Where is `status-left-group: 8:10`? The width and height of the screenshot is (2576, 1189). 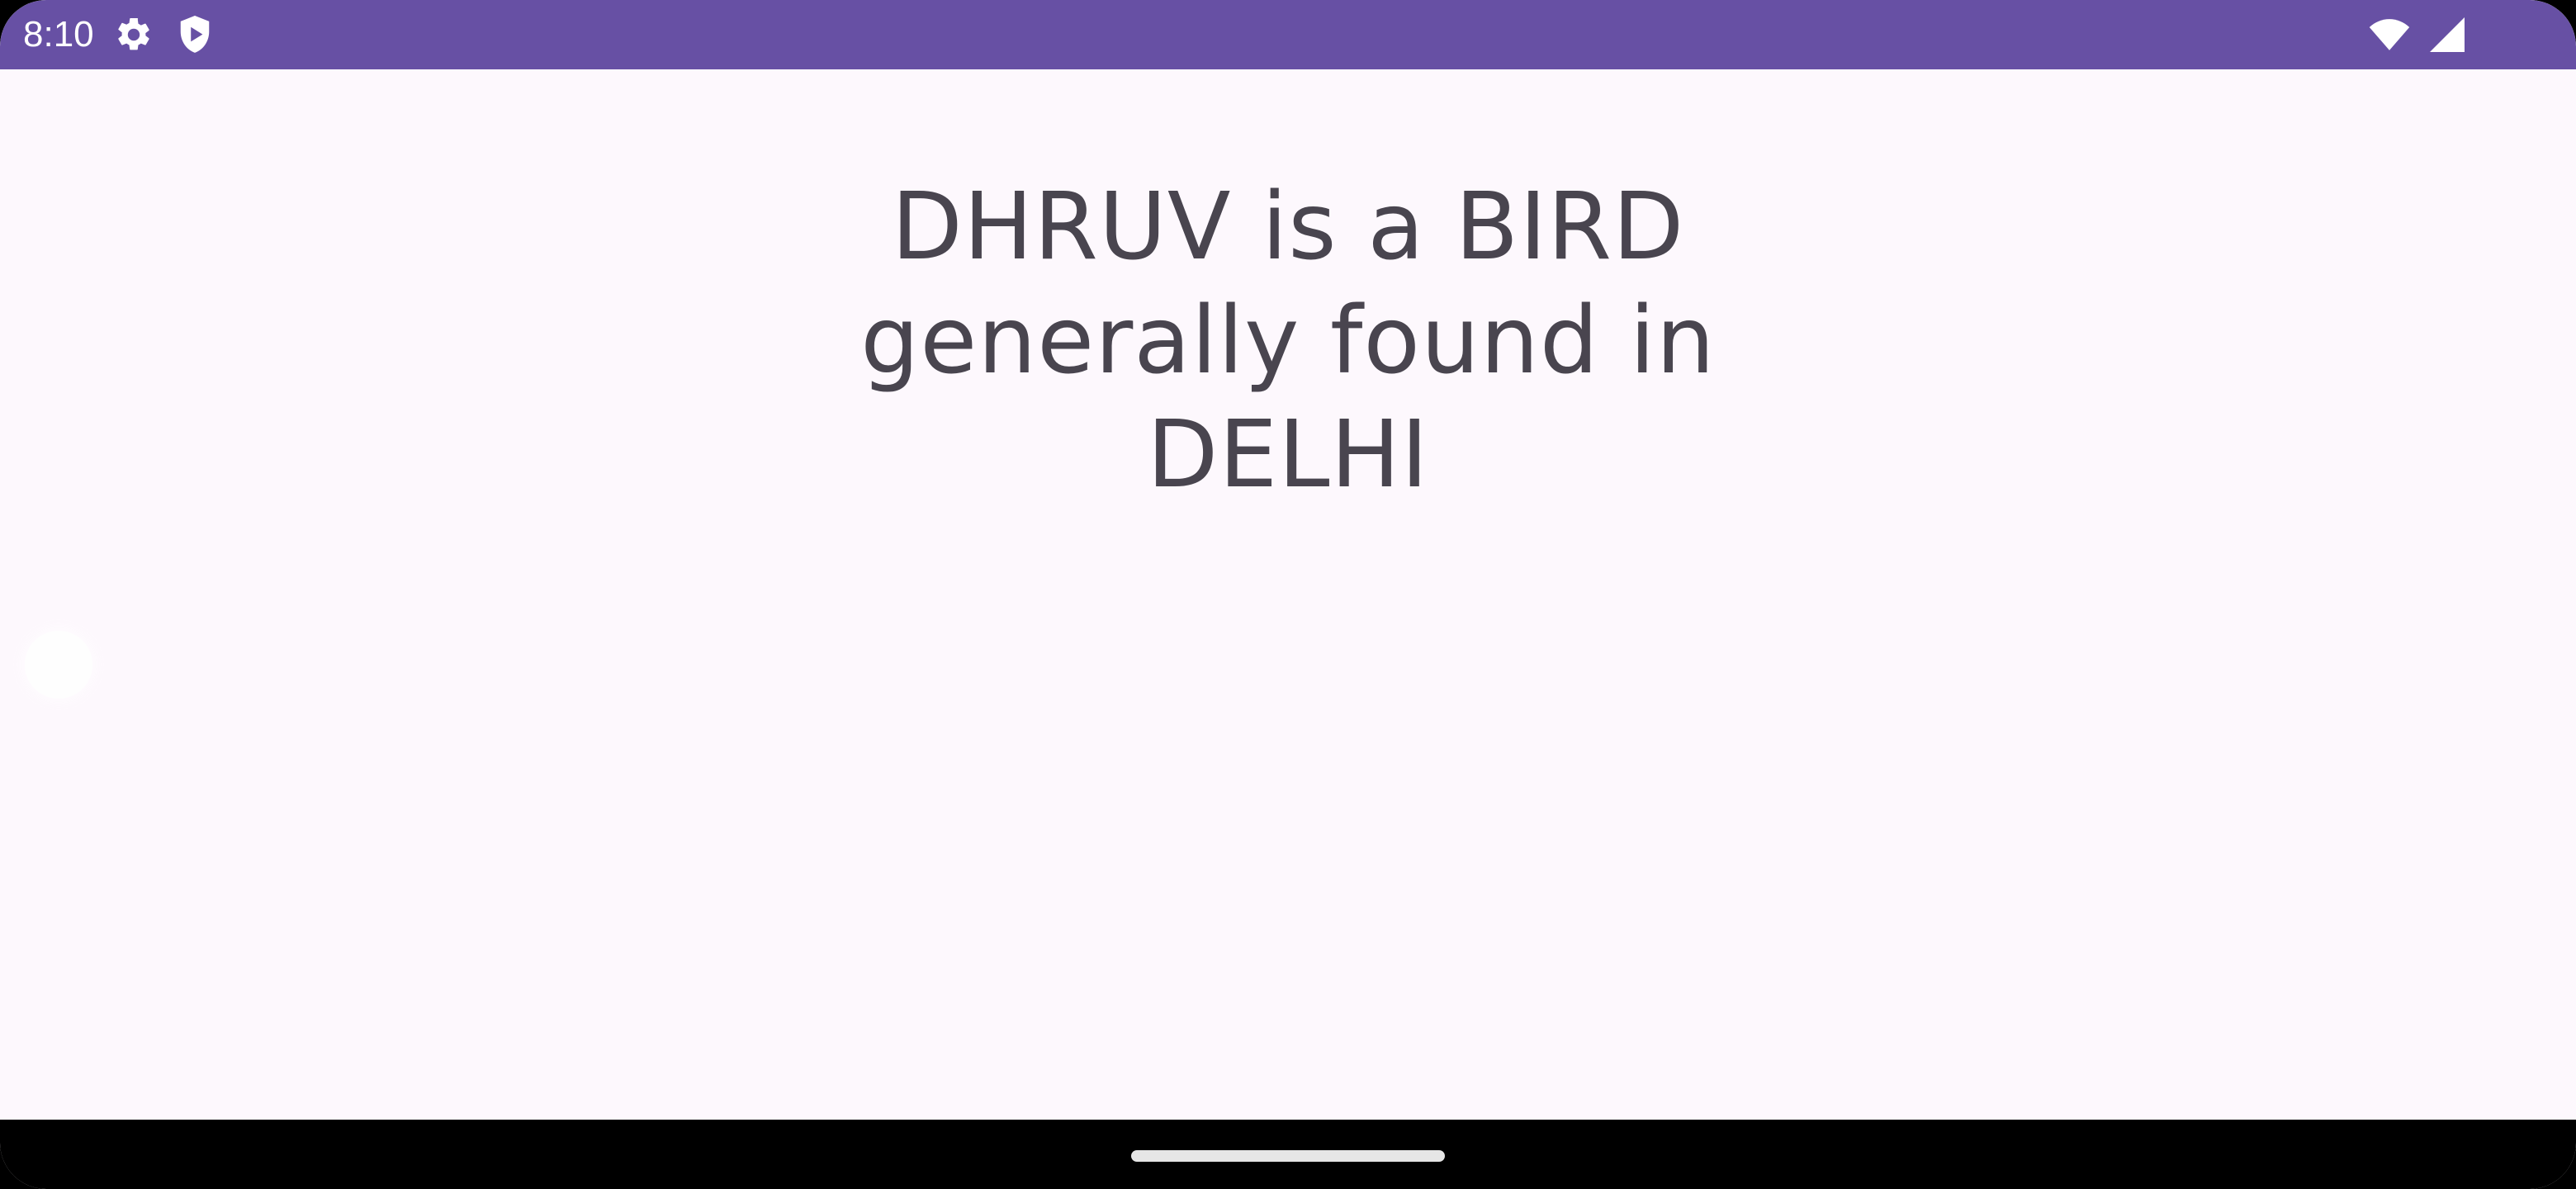 status-left-group: 8:10 is located at coordinates (119, 35).